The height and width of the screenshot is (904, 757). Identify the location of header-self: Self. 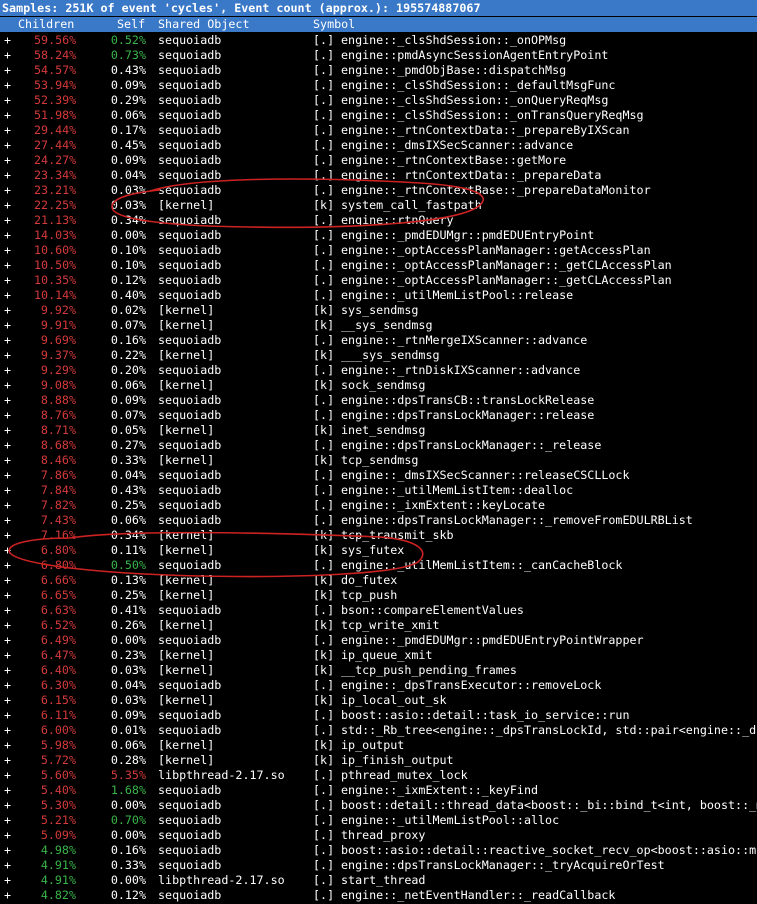
(131, 24).